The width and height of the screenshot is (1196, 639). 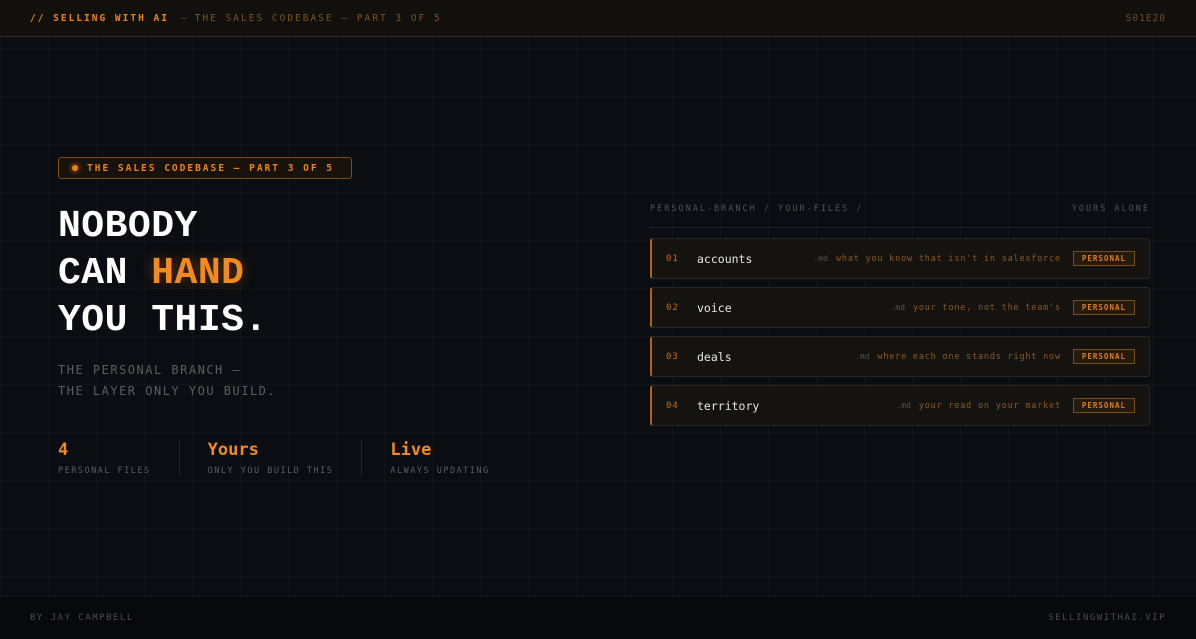 I want to click on series-tag: THE SALES CODEBASE — PART 3 OF 5, so click(x=205, y=168).